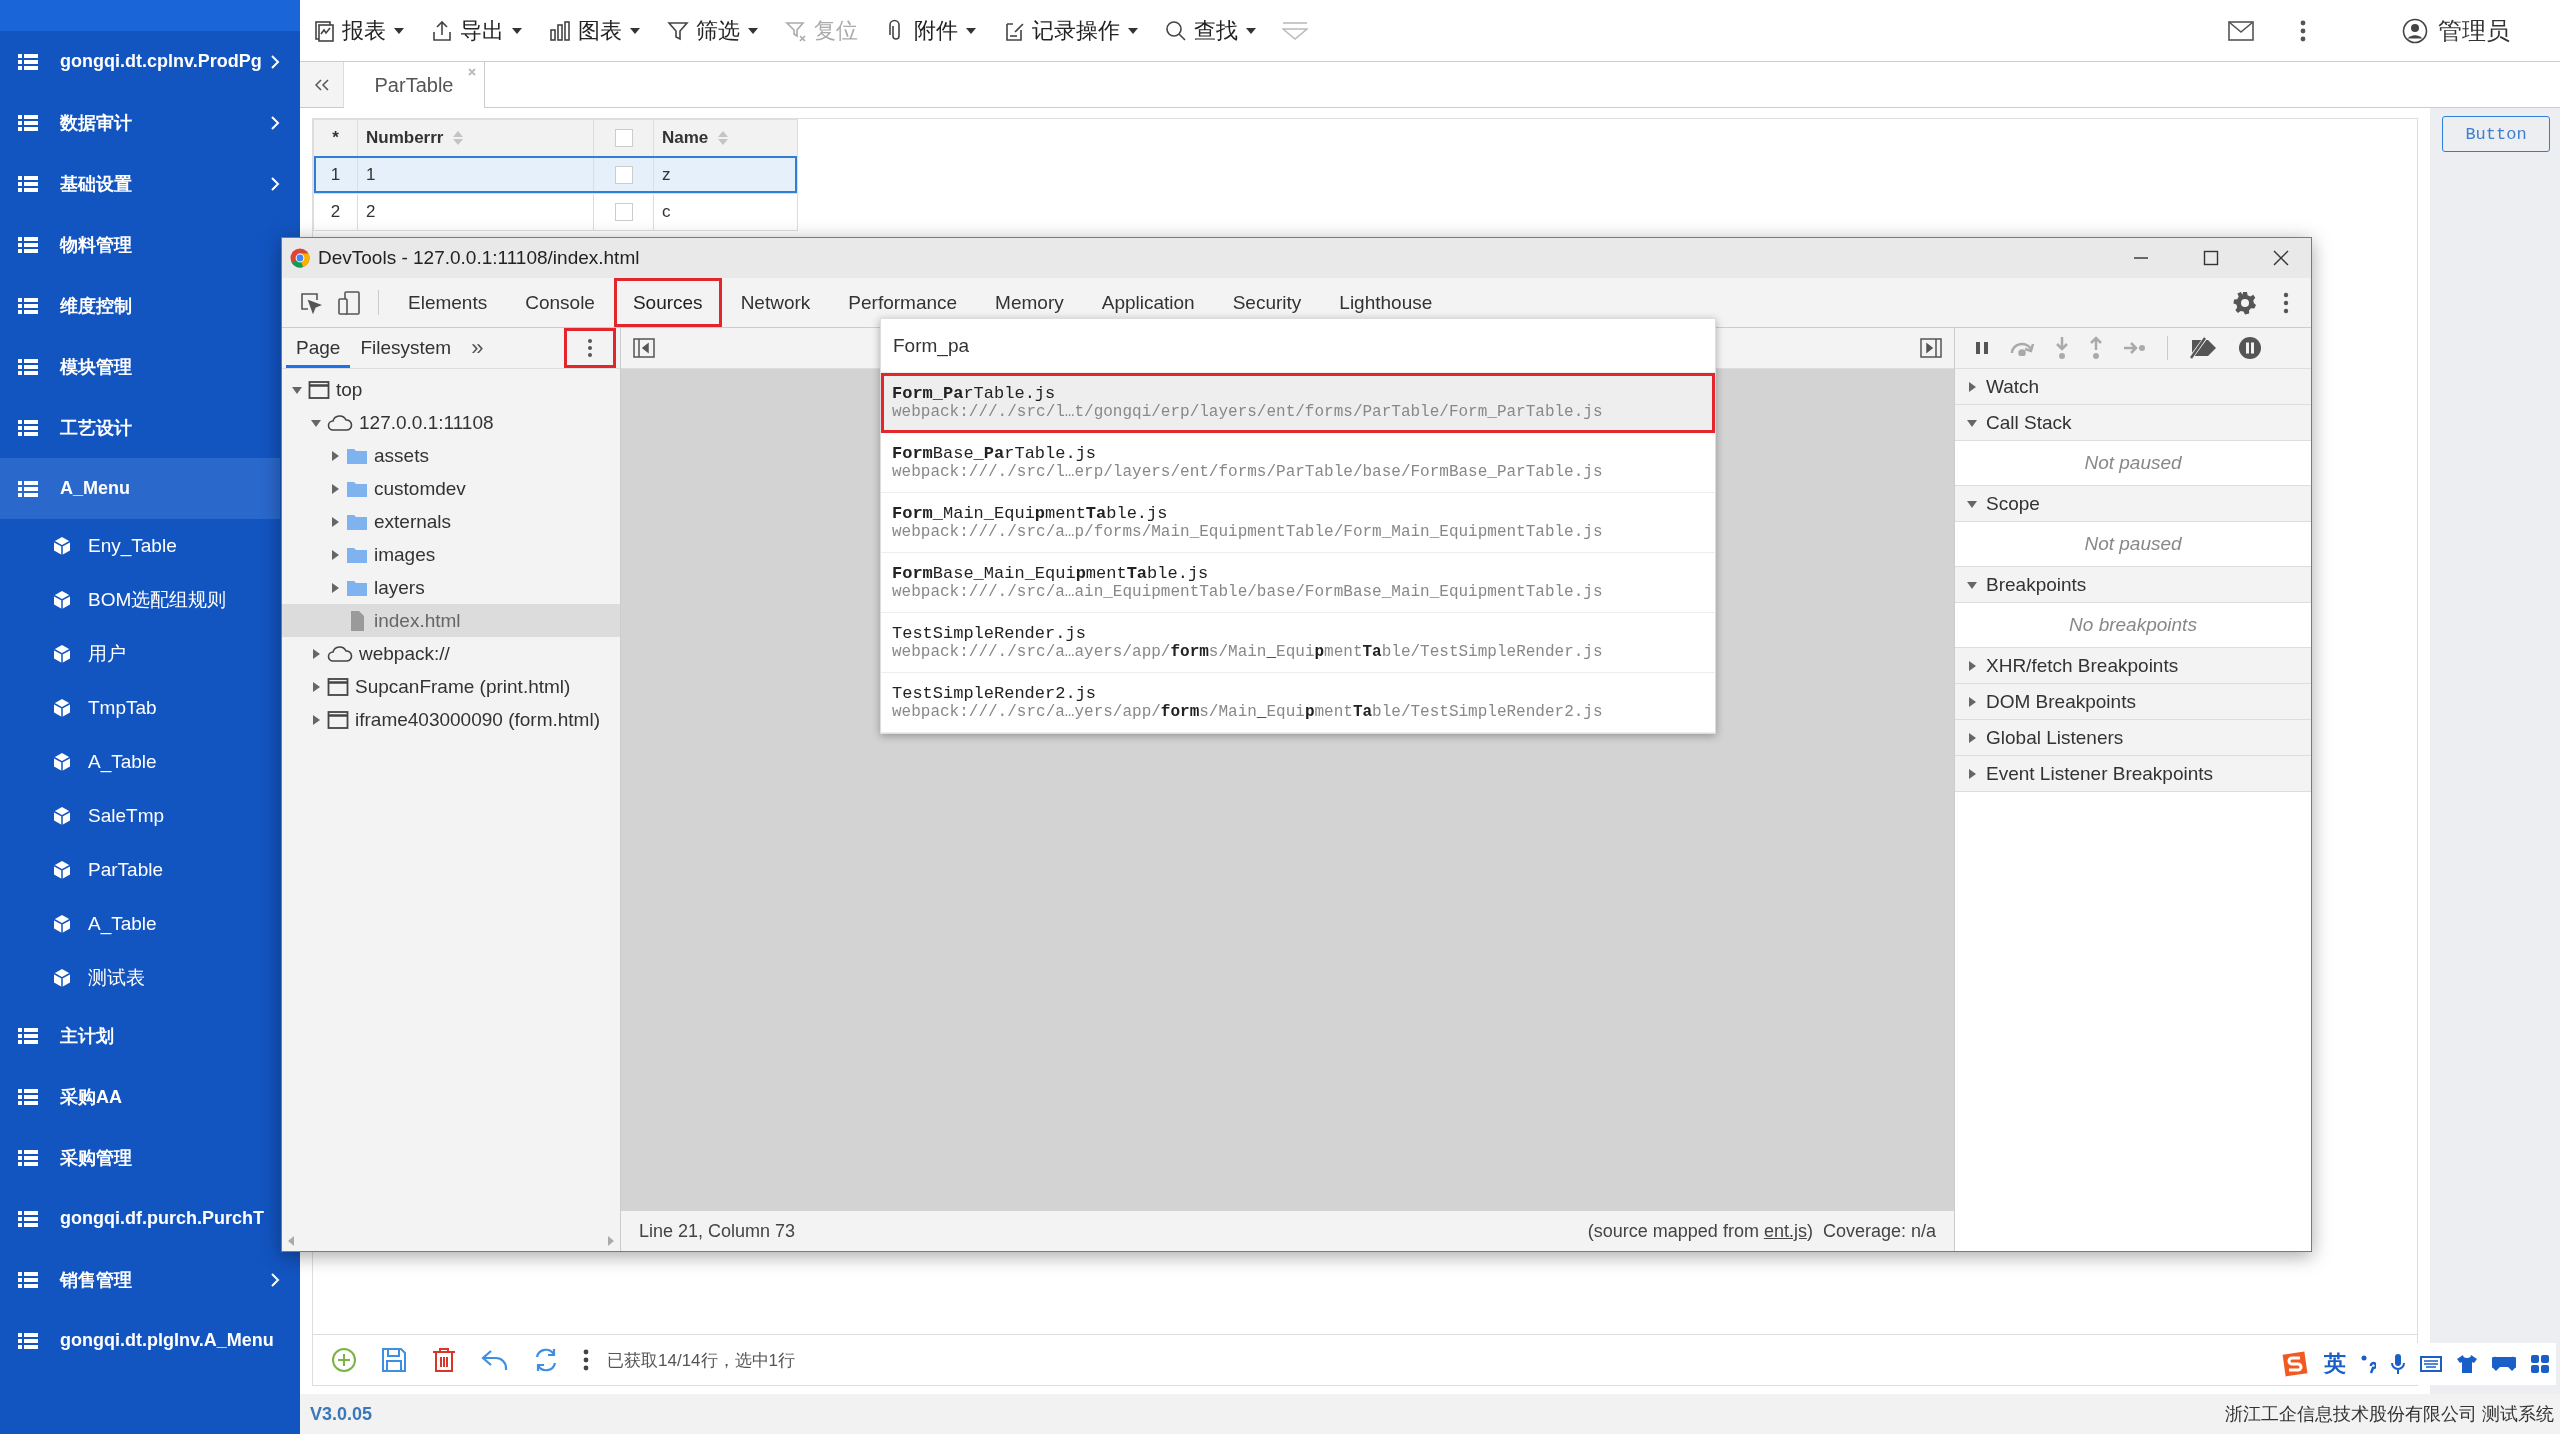 This screenshot has width=2560, height=1434. Describe the element at coordinates (140, 600) in the screenshot. I see `sidebar-subitem: BOM选配组规则` at that location.